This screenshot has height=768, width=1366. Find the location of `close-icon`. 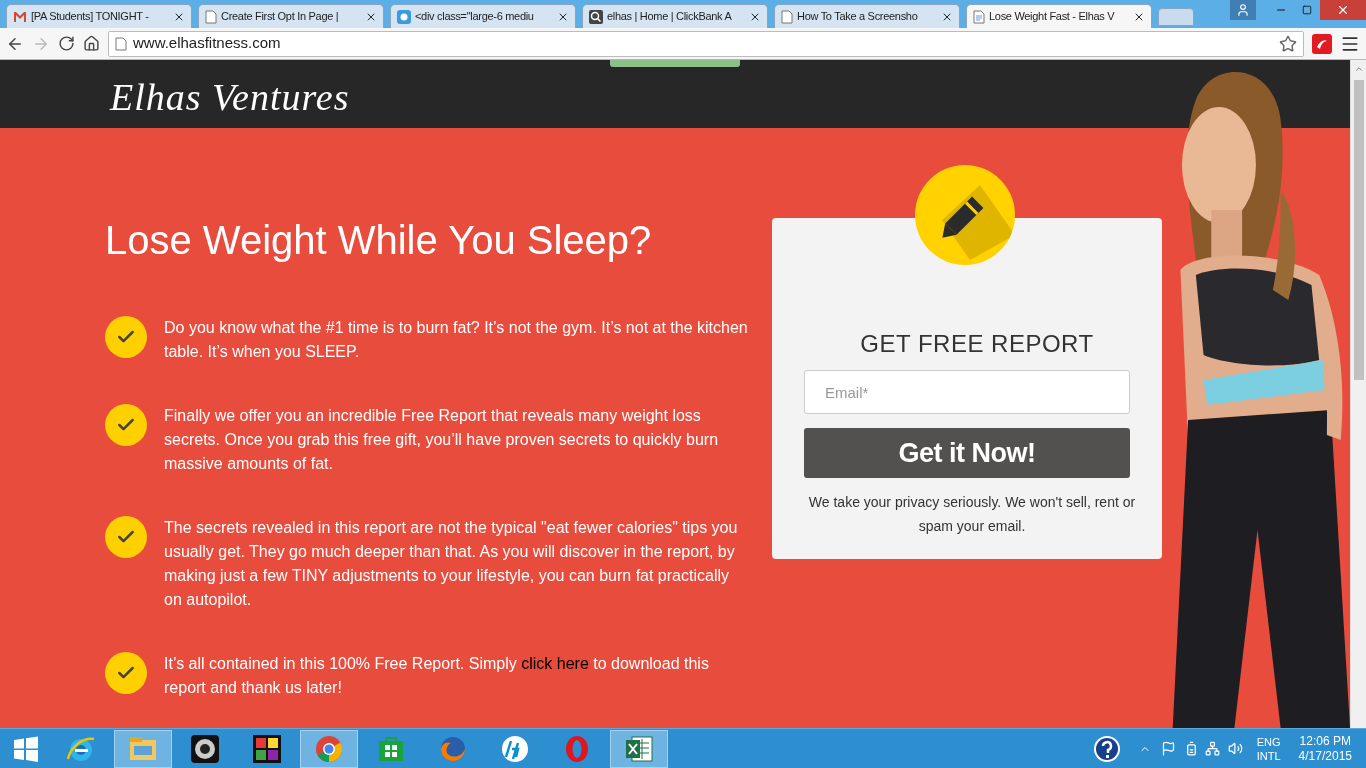

close-icon is located at coordinates (1343, 10).